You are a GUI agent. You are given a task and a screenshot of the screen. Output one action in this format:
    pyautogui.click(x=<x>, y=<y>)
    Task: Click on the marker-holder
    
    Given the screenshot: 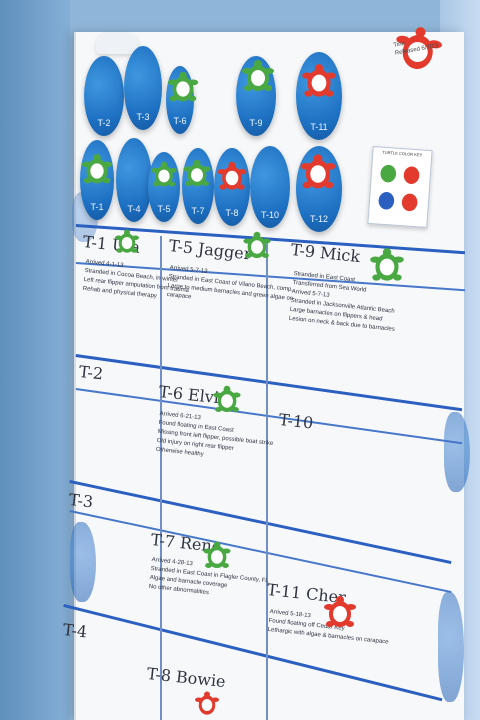 What is the action you would take?
    pyautogui.click(x=117, y=43)
    